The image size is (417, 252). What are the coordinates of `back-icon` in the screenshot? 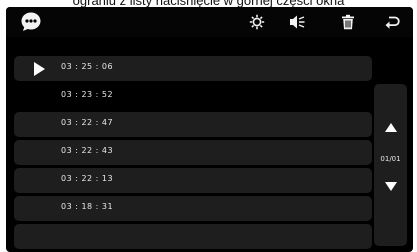 It's located at (392, 22).